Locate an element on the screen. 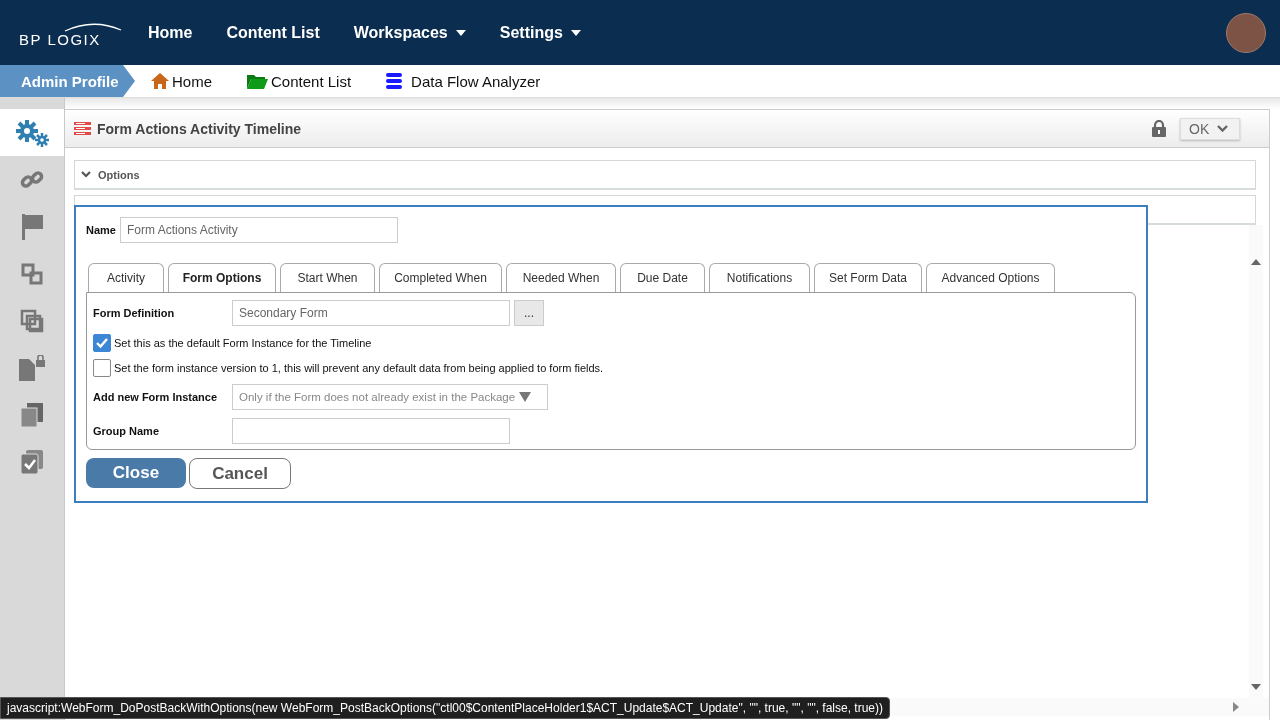  vertical-scrollbar is located at coordinates (1256, 461).